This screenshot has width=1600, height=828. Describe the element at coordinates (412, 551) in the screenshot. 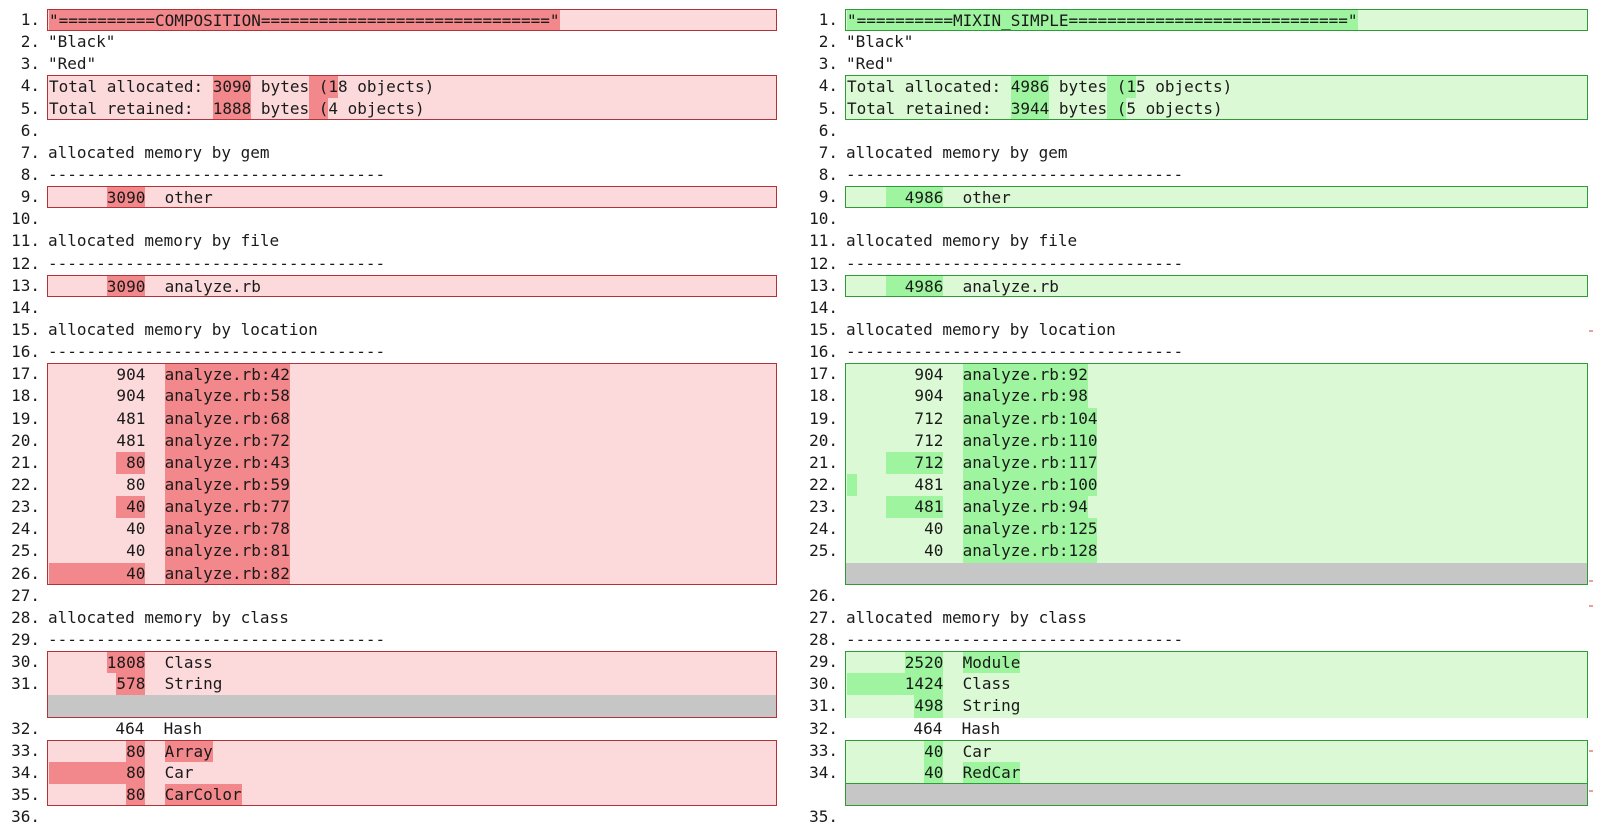

I see `line-content: 40 analyze.rb:81` at that location.